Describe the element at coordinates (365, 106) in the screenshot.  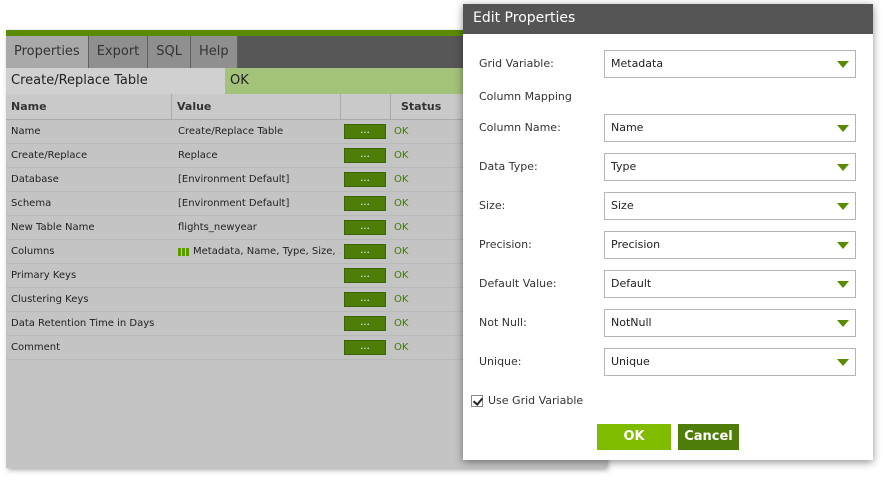
I see `header-button-column` at that location.